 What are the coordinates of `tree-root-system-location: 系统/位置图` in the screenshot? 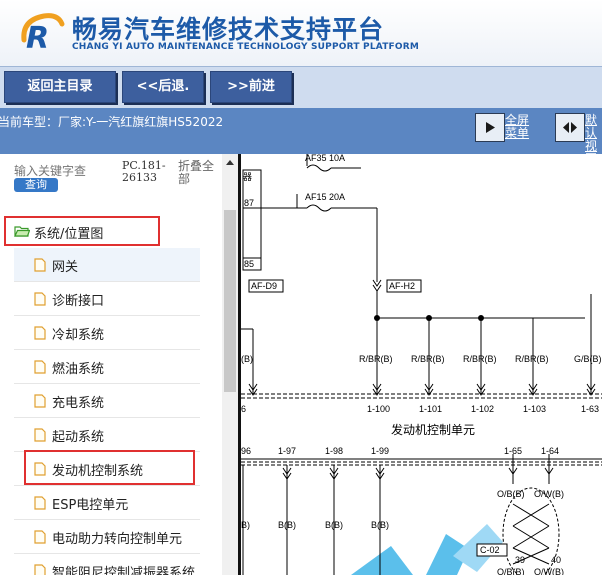 It's located at (82, 231).